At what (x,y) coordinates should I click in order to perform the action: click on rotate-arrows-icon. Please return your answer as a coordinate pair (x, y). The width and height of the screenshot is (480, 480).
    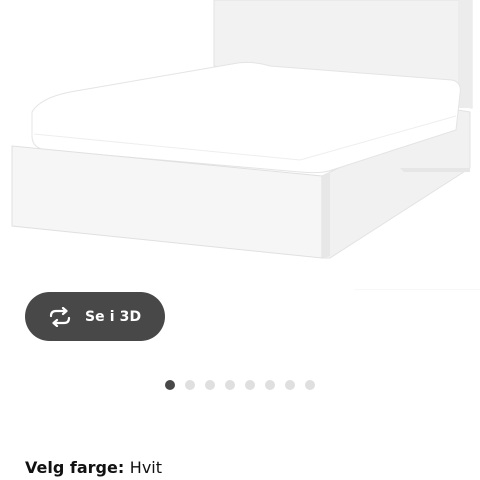
    Looking at the image, I should click on (60, 316).